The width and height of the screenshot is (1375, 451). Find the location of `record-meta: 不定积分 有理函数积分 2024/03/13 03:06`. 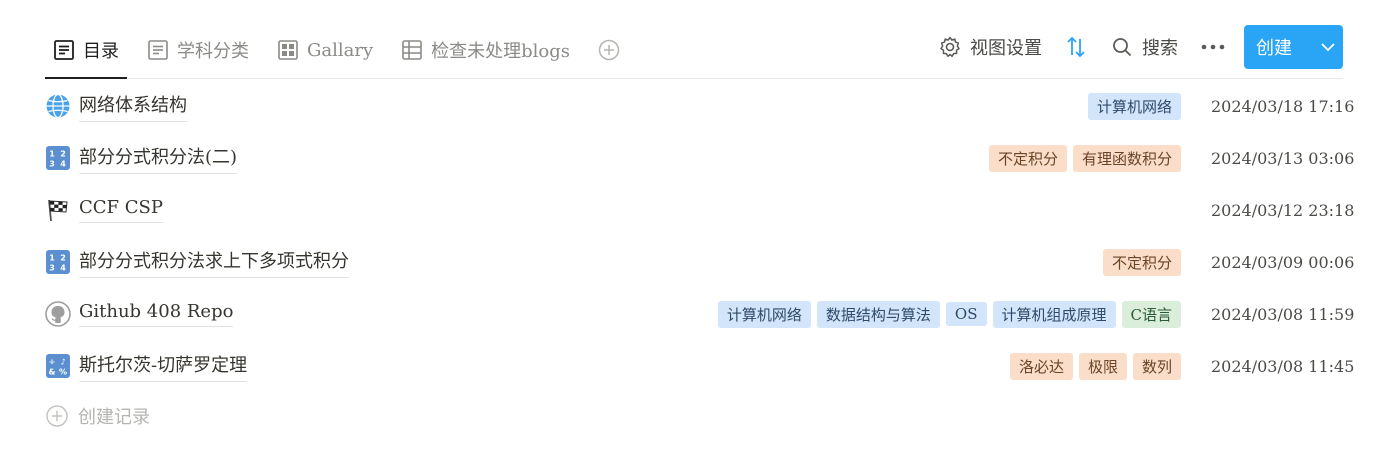

record-meta: 不定积分 有理函数积分 2024/03/13 03:06 is located at coordinates (1169, 158).